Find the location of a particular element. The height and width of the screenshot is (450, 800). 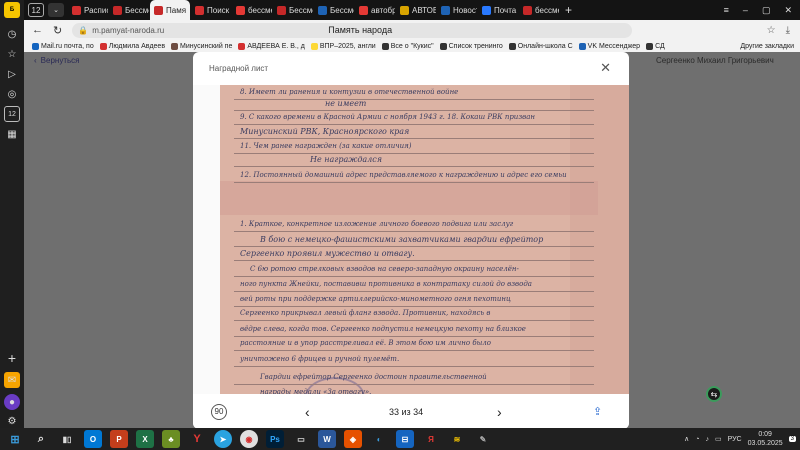

telegram-icon: ➤ is located at coordinates (223, 439).